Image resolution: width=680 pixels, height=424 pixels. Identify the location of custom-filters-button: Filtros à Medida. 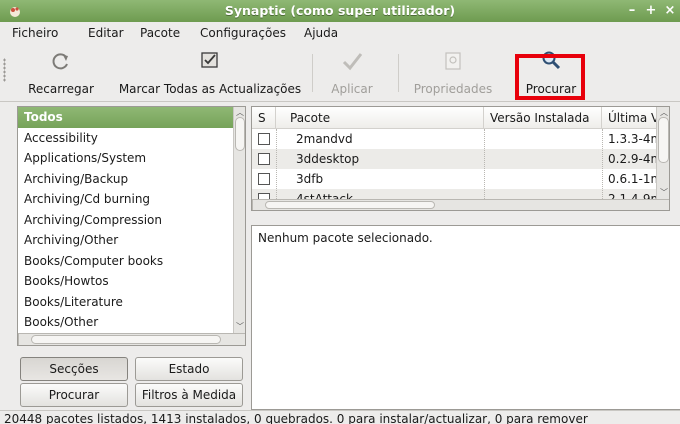
(189, 395).